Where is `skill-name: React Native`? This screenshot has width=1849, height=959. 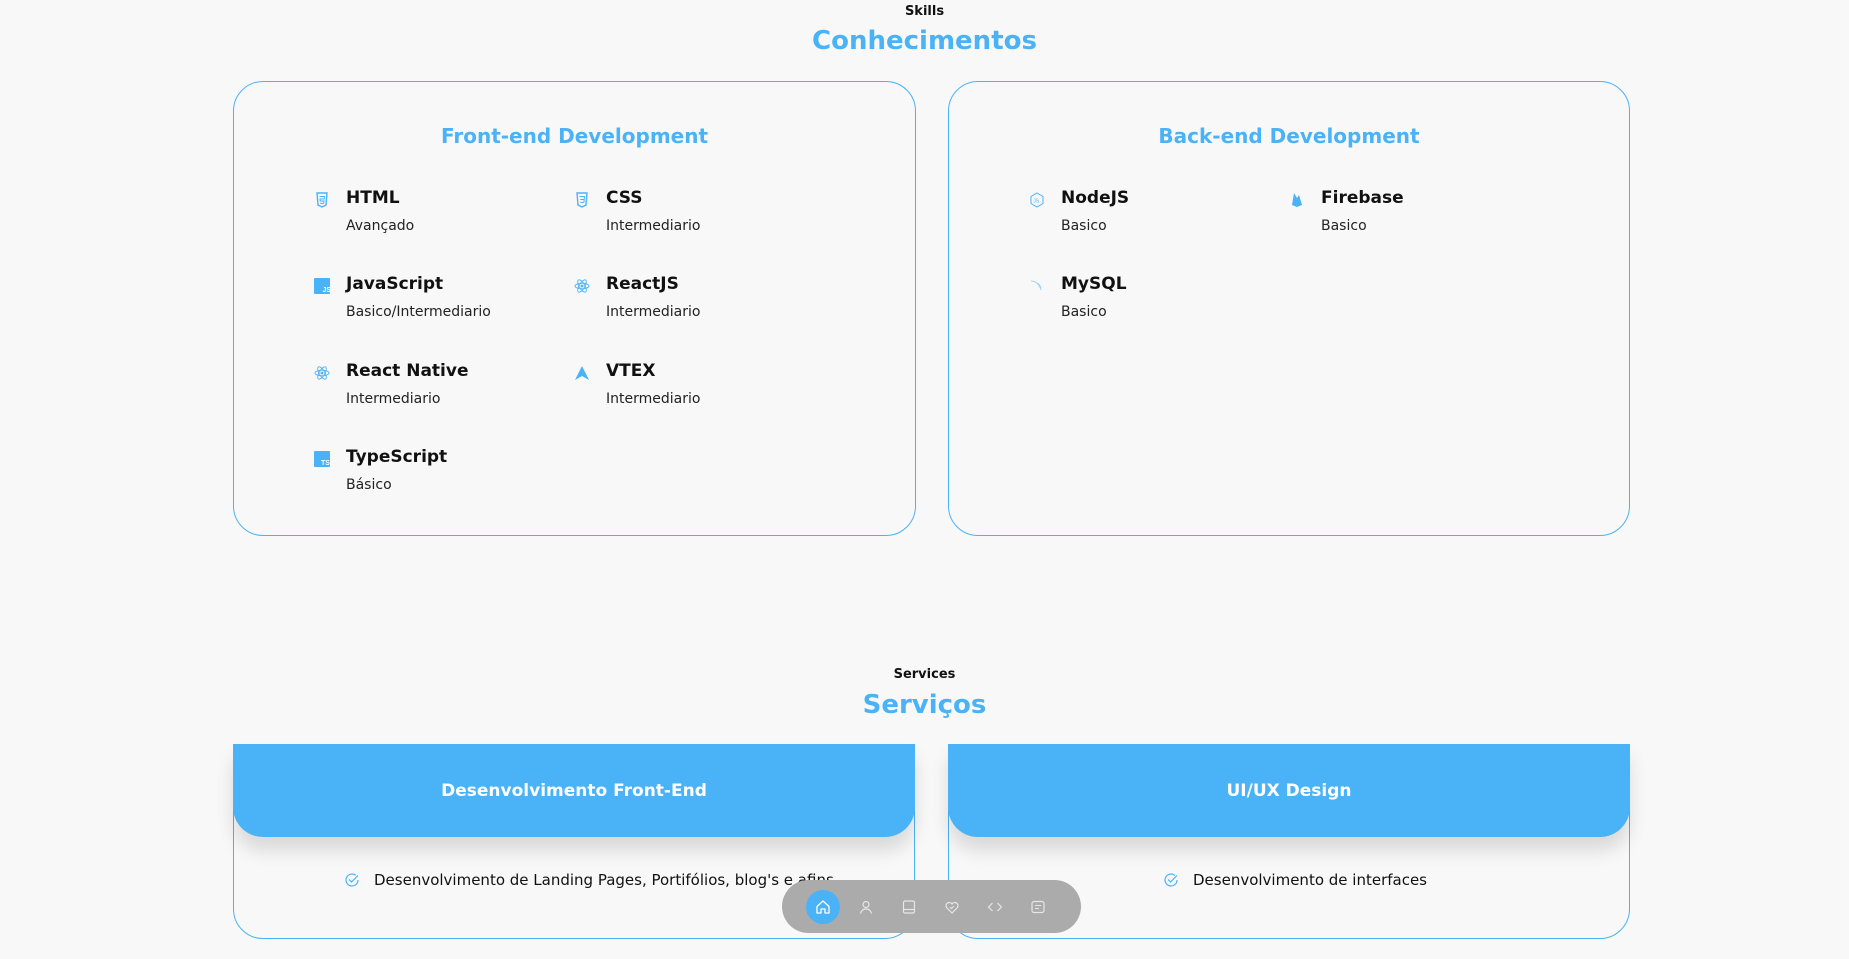 skill-name: React Native is located at coordinates (407, 371).